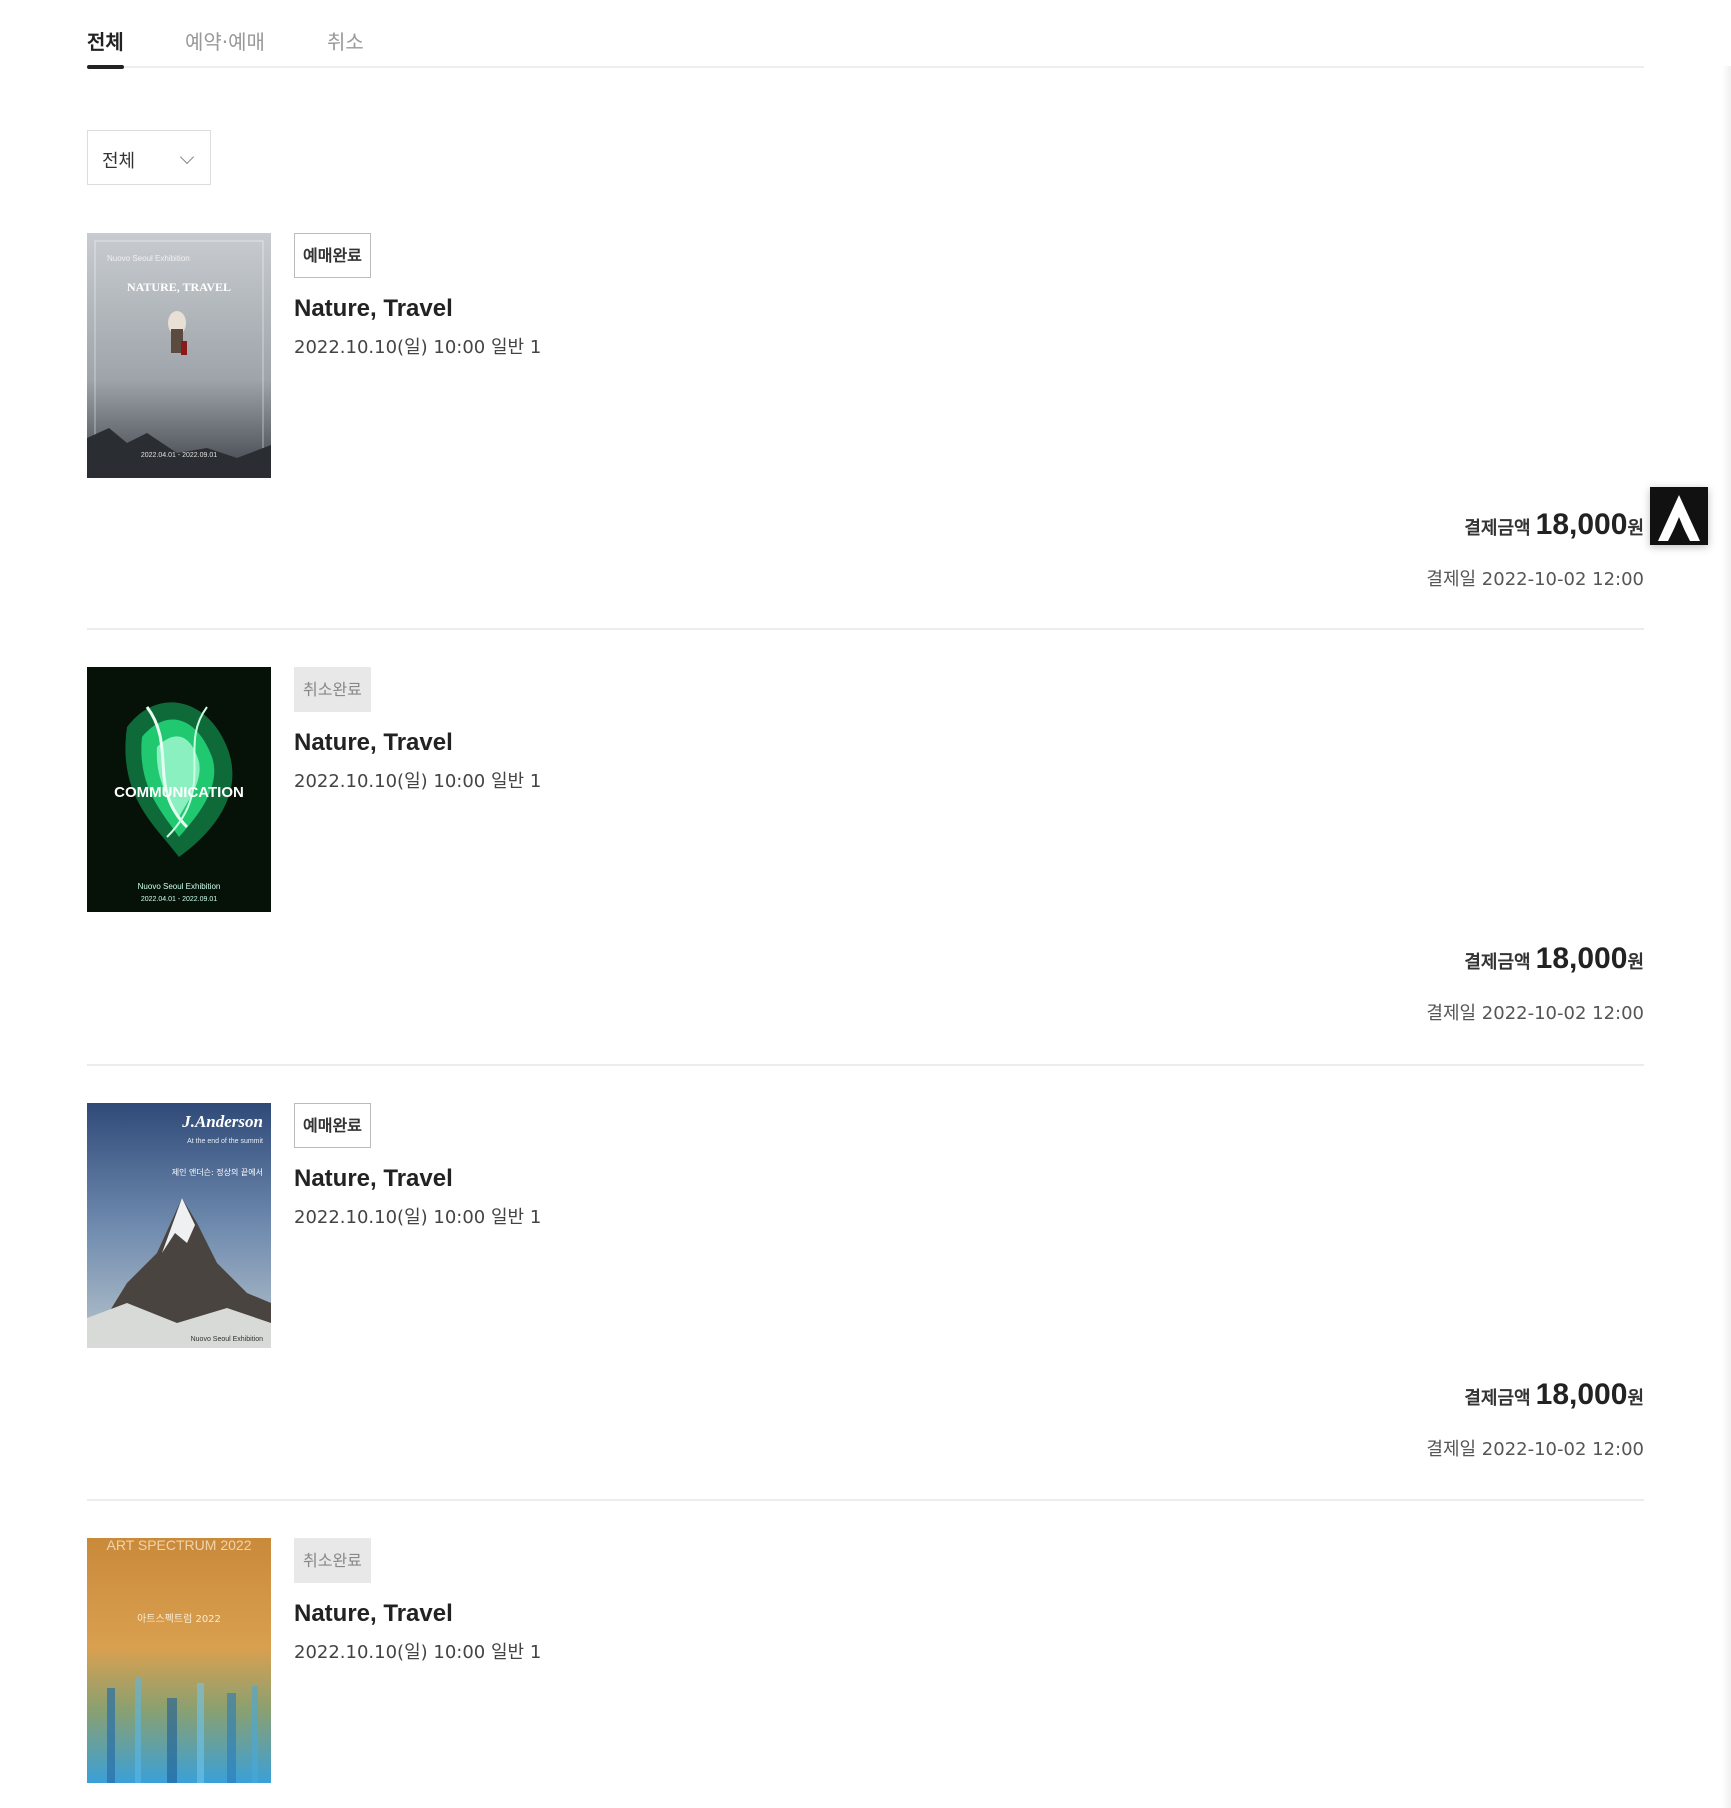 This screenshot has width=1731, height=1808. What do you see at coordinates (222, 1121) in the screenshot?
I see `poster-headline: J.Anderson` at bounding box center [222, 1121].